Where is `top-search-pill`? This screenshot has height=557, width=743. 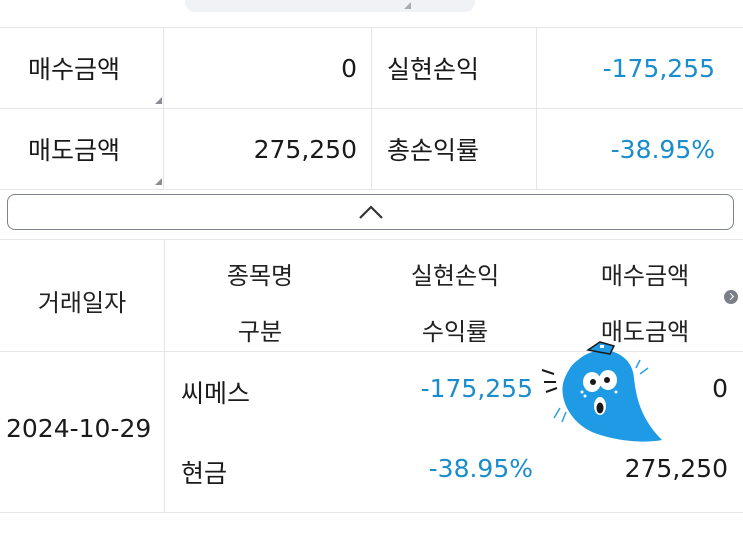
top-search-pill is located at coordinates (330, 6).